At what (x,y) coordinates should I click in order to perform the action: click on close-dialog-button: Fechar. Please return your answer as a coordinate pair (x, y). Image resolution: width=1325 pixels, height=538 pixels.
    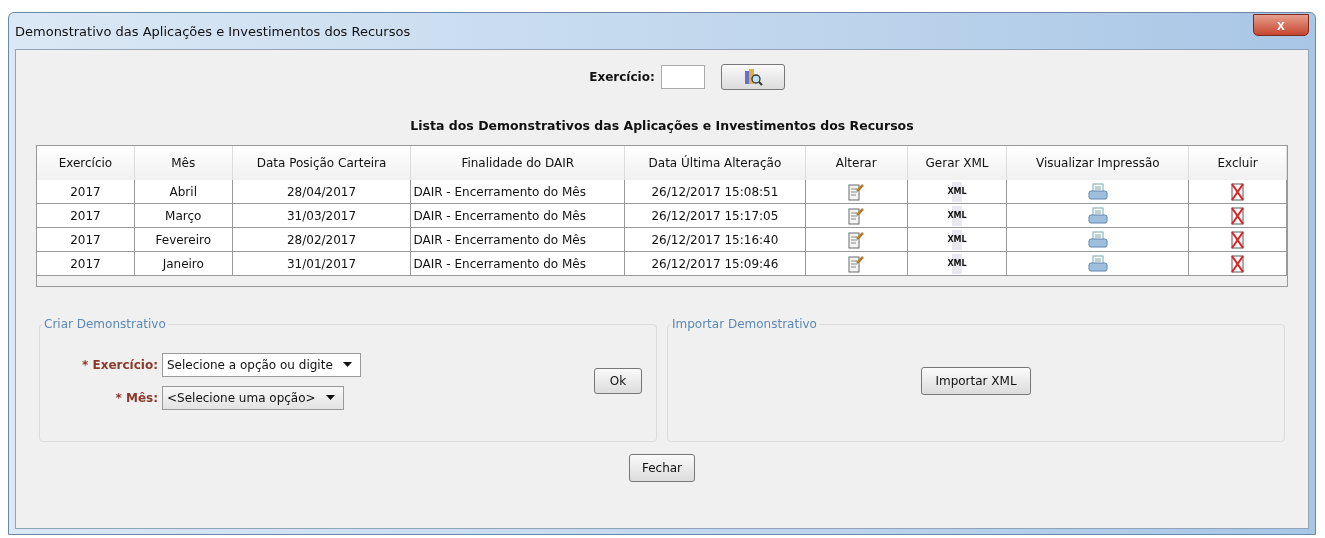
    Looking at the image, I should click on (662, 468).